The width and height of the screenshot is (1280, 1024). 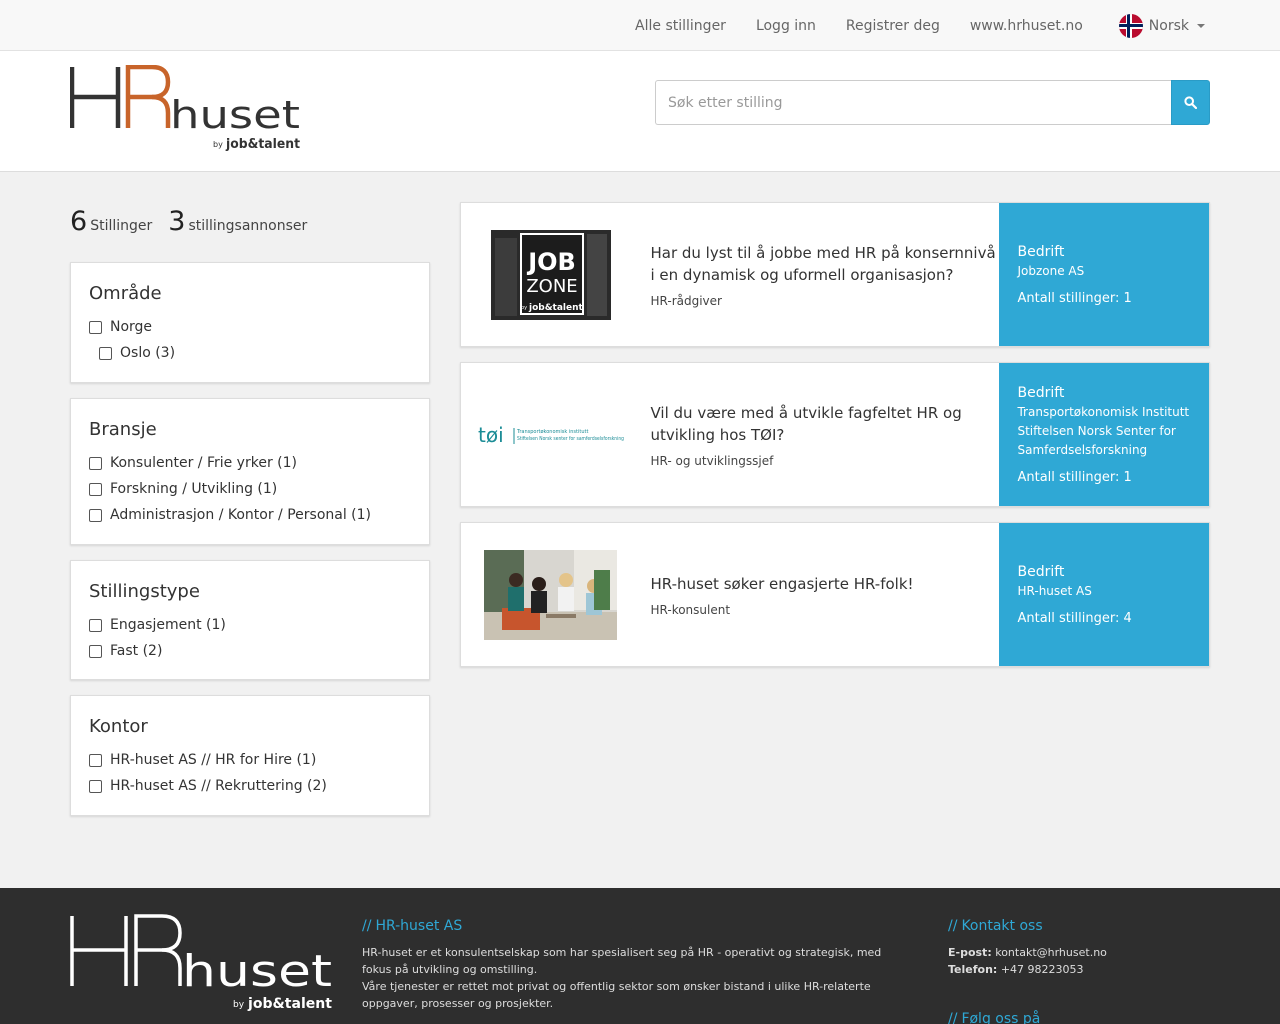 What do you see at coordinates (640, 111) in the screenshot?
I see `site-header: HR huset by job&talent` at bounding box center [640, 111].